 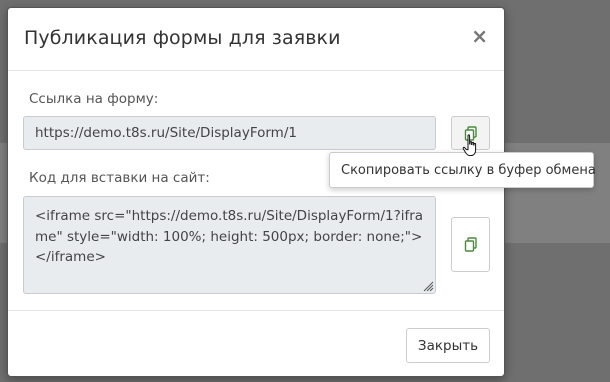 I want to click on modal-header: Публикация формы для заявки ×, so click(x=256, y=39).